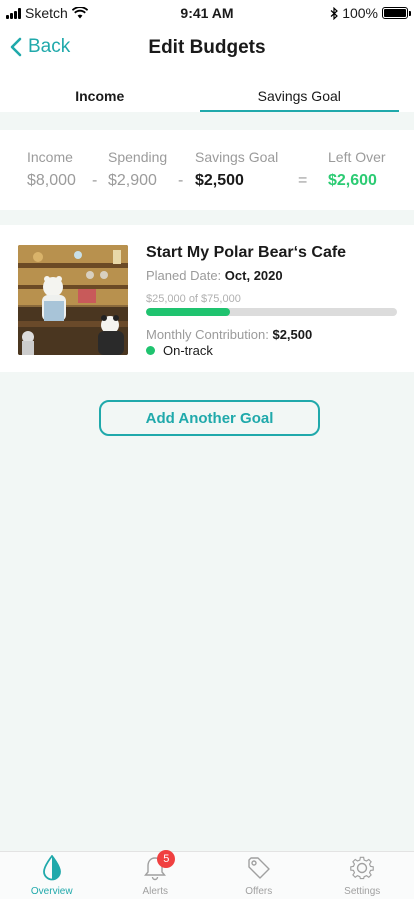 Image resolution: width=414 pixels, height=899 pixels. Describe the element at coordinates (51, 891) in the screenshot. I see `tab-overview-label: Overview` at that location.